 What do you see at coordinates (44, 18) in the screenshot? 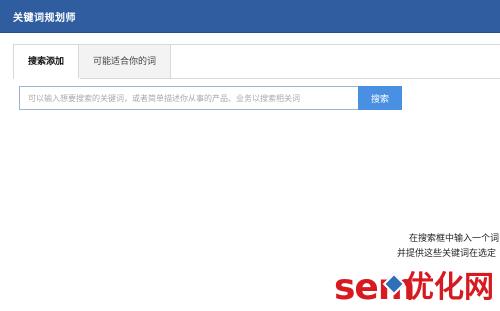
I see `app-title: 关键词规划师` at bounding box center [44, 18].